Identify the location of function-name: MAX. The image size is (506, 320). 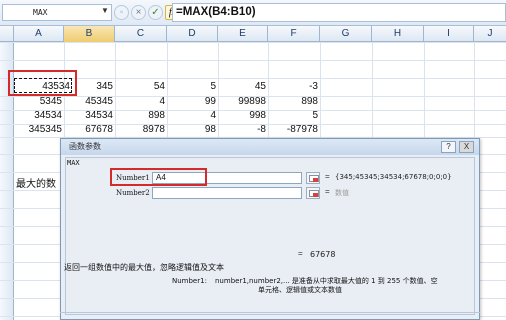
(73, 163).